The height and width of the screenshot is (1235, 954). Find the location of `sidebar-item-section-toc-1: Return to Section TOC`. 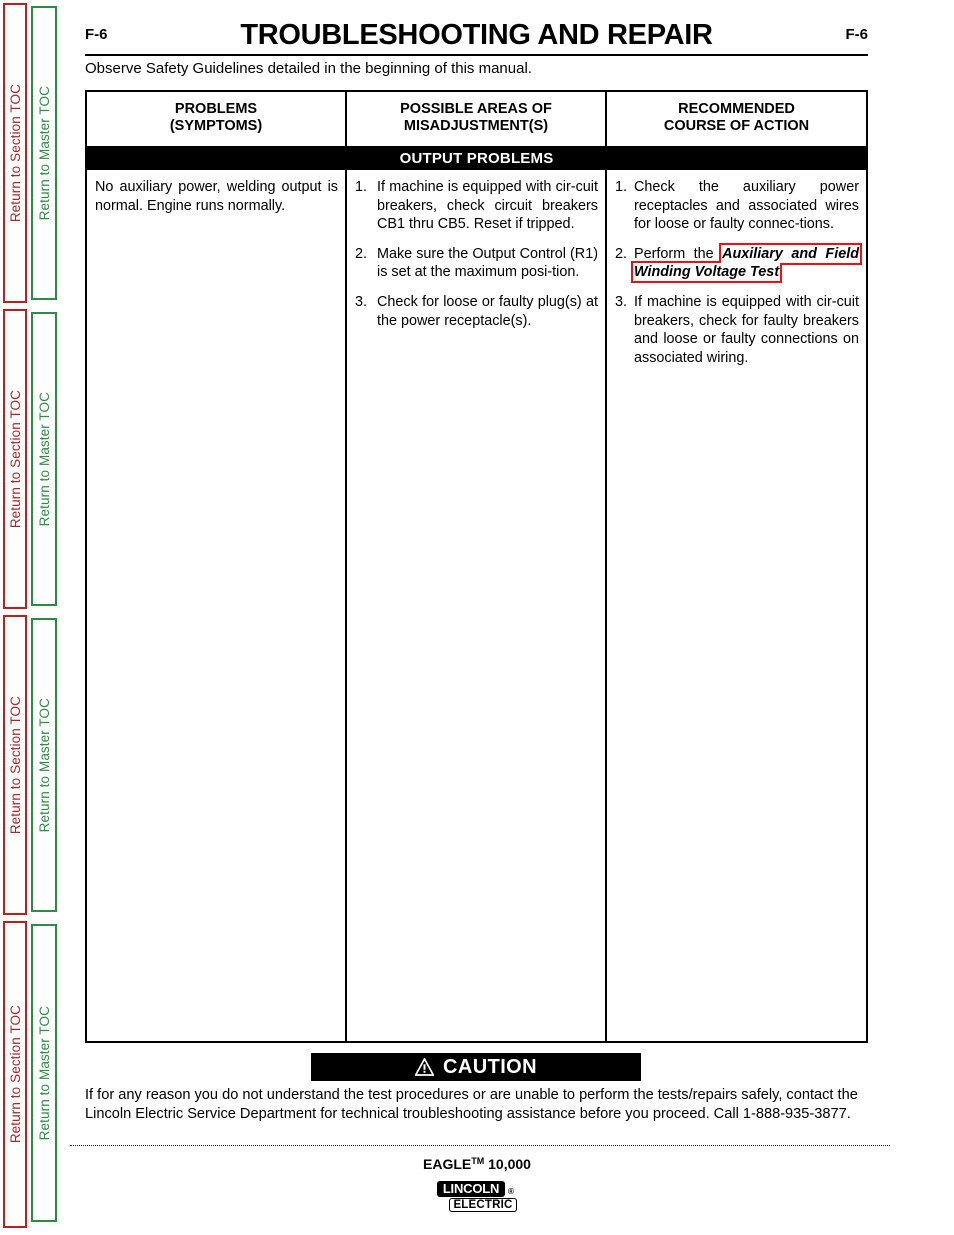

sidebar-item-section-toc-1: Return to Section TOC is located at coordinates (15, 153).